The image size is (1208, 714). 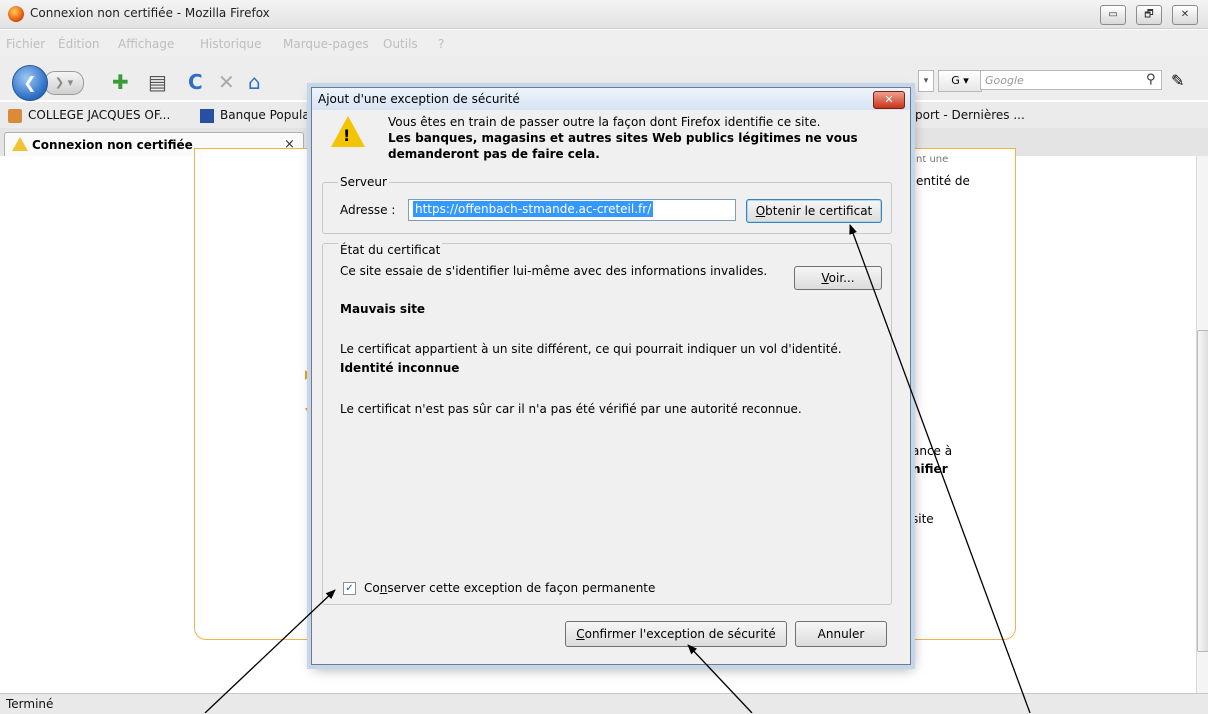 I want to click on arrow-to-confirm-button, so click(x=720, y=678).